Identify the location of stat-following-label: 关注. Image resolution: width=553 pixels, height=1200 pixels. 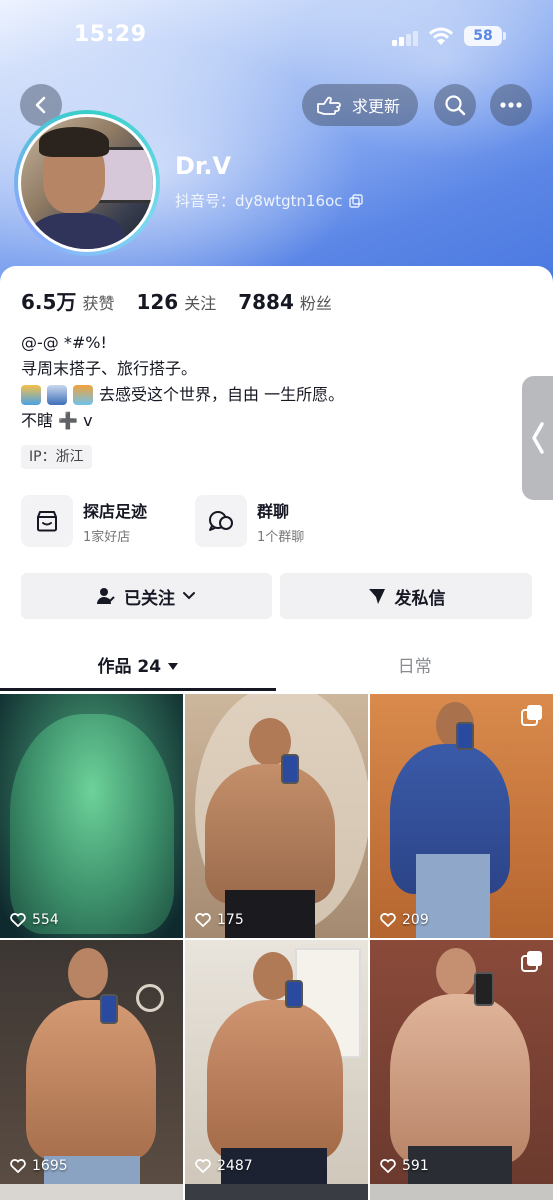
(200, 303).